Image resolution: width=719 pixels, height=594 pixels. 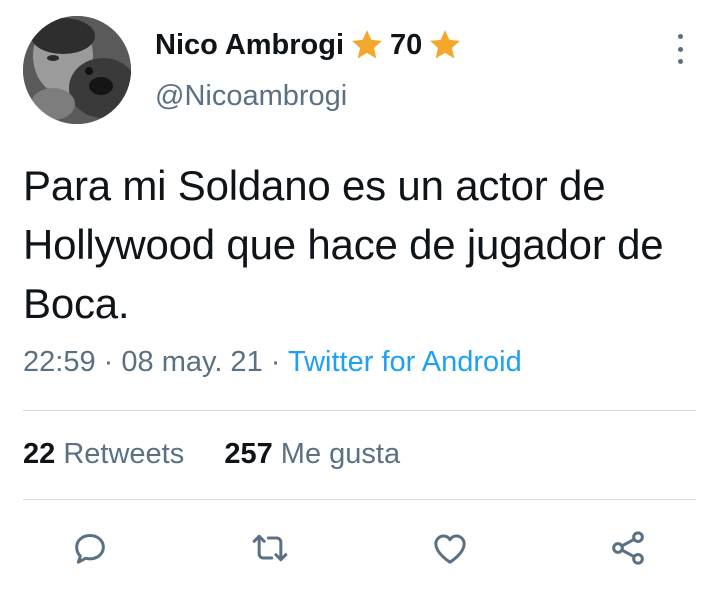 I want to click on tweet-time: 22:59, so click(x=59, y=362).